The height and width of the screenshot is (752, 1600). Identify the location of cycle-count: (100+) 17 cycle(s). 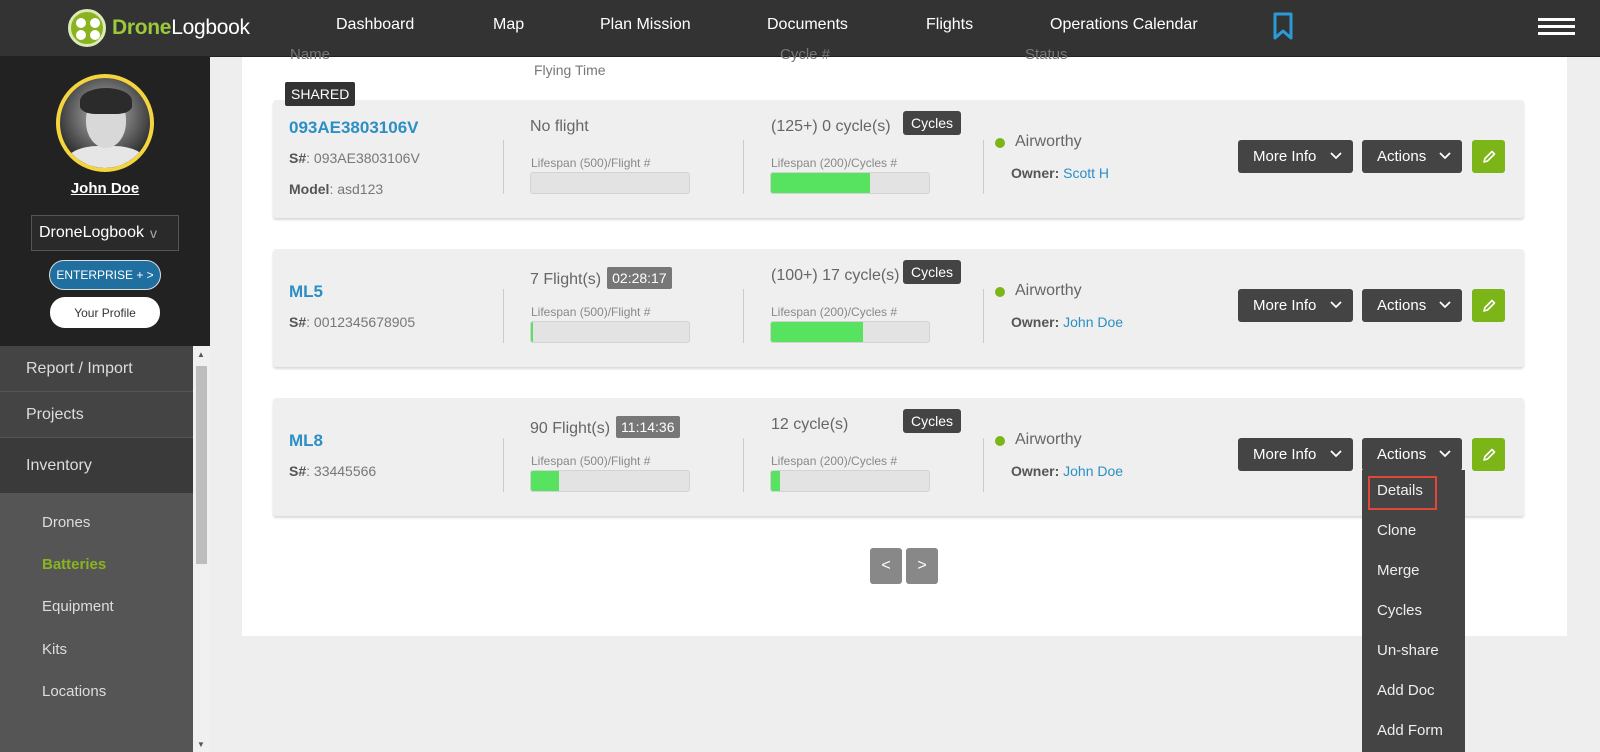
(835, 275).